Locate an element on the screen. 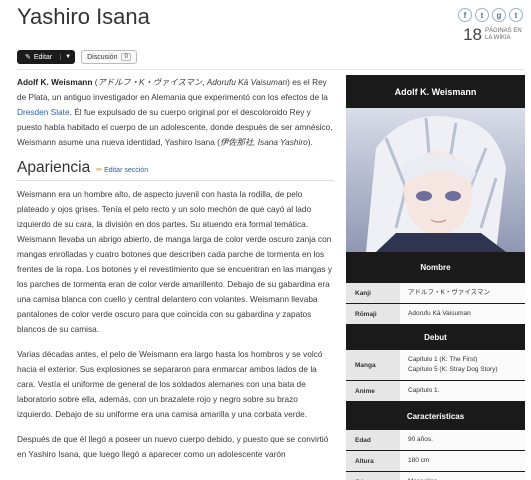  section-caracteristicas: Características is located at coordinates (435, 416).